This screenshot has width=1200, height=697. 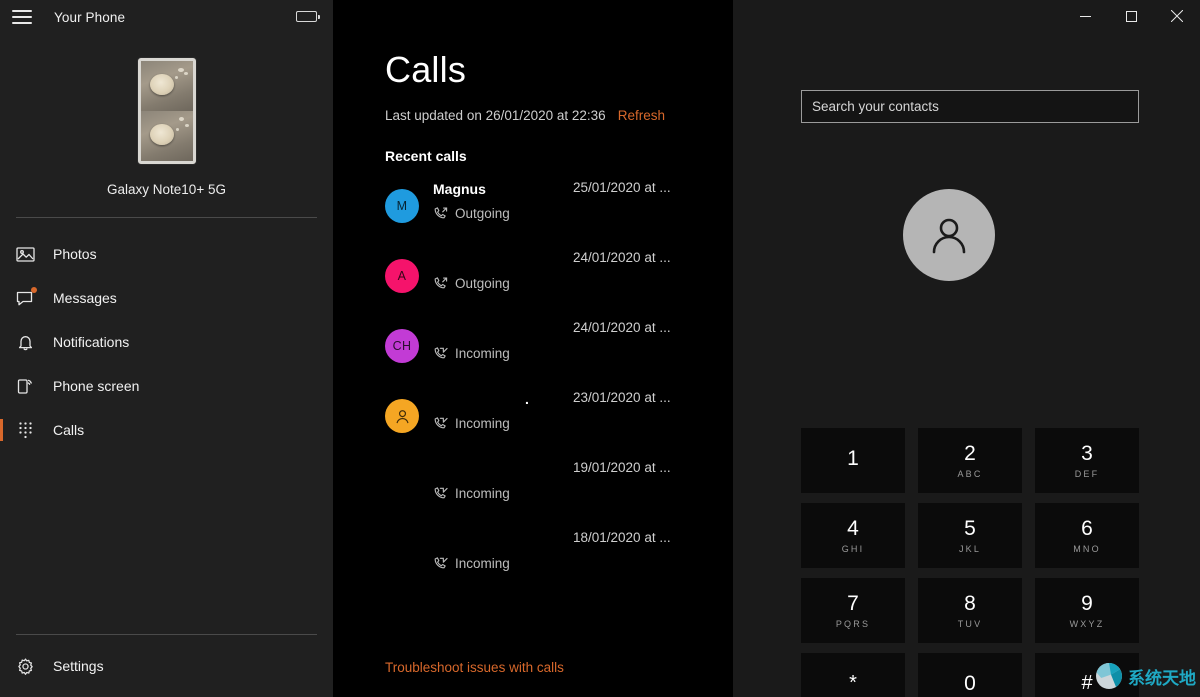 I want to click on sidebar-item-settings: Settings, so click(x=166, y=666).